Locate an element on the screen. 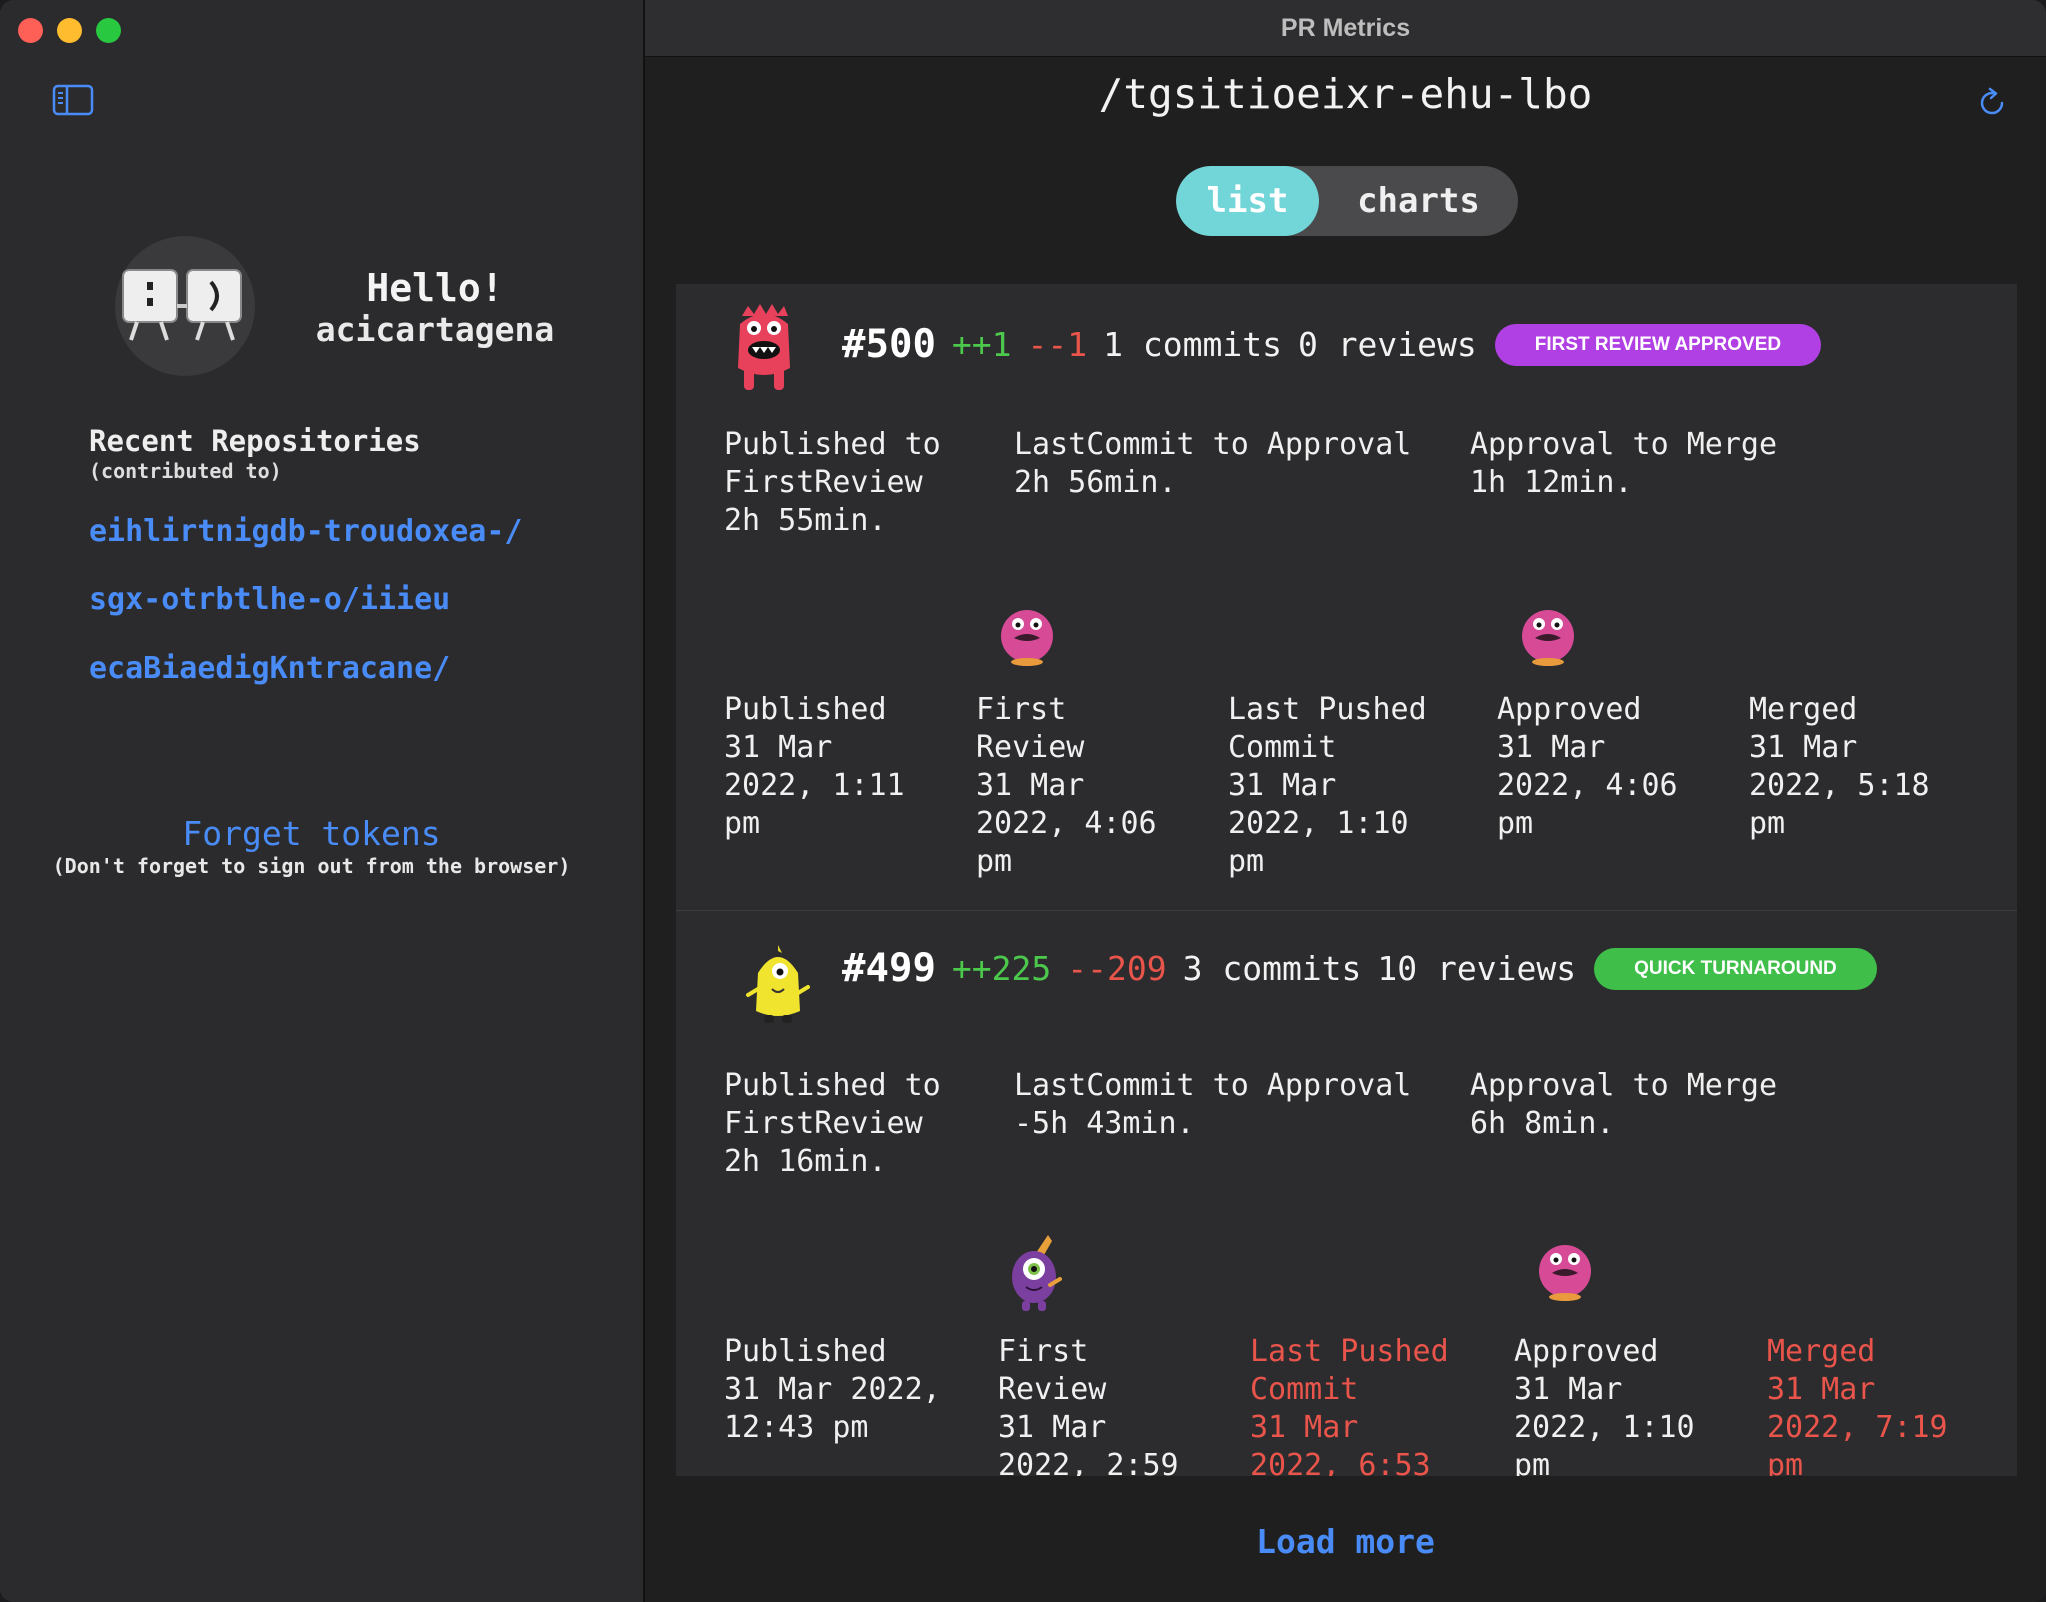 This screenshot has width=2046, height=1602. timeline-published: Published 31 Mar 2022, 12:43 pm is located at coordinates (832, 1389).